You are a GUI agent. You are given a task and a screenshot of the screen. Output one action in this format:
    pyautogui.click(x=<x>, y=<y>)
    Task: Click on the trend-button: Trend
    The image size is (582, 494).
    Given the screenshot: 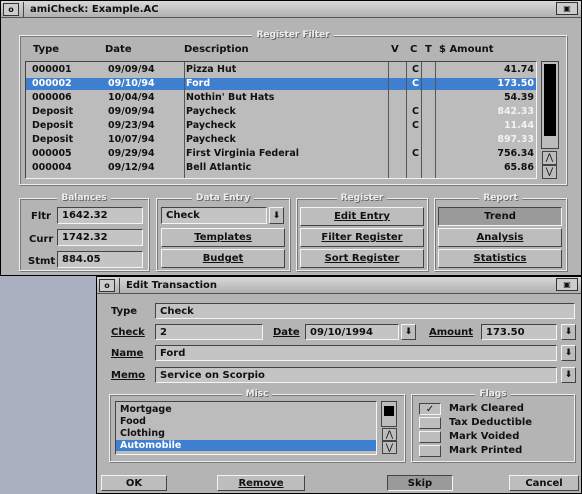 What is the action you would take?
    pyautogui.click(x=500, y=216)
    